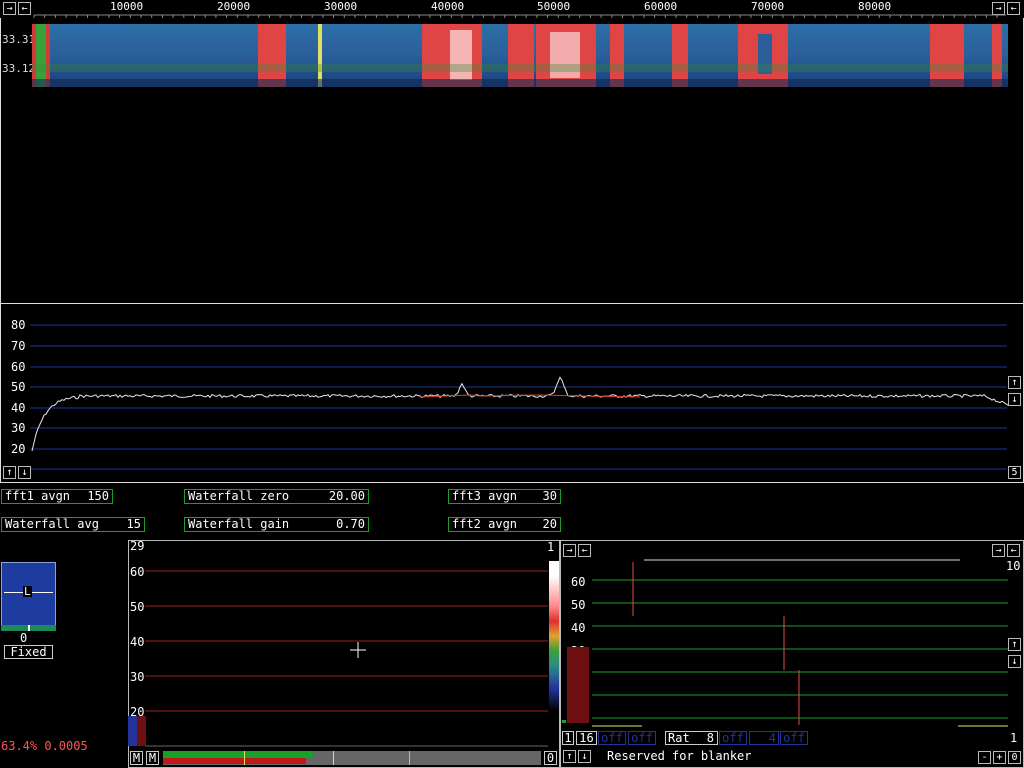 Image resolution: width=1024 pixels, height=768 pixels. Describe the element at coordinates (554, 636) in the screenshot. I see `color-scale-bar` at that location.